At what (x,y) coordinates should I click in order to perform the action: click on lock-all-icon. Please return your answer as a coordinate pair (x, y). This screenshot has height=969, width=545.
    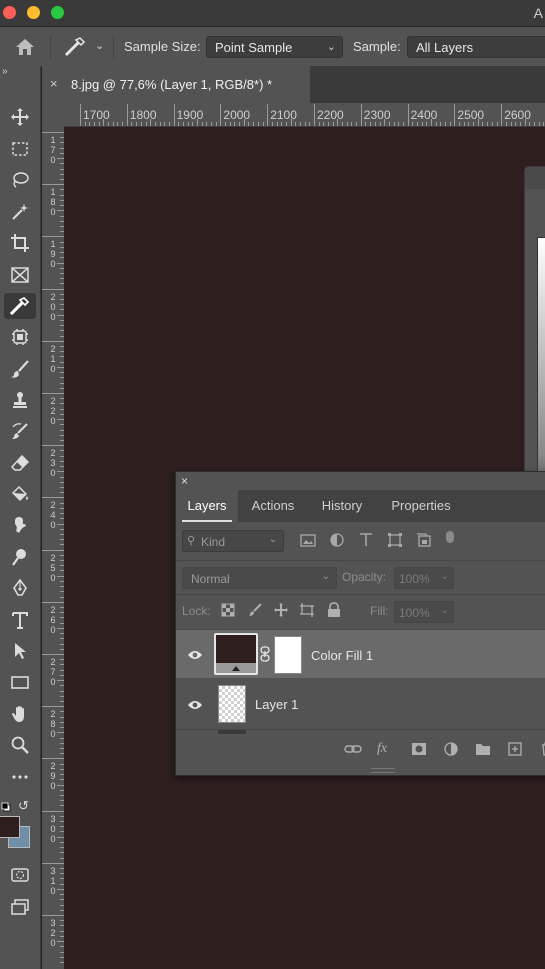
    Looking at the image, I should click on (334, 612).